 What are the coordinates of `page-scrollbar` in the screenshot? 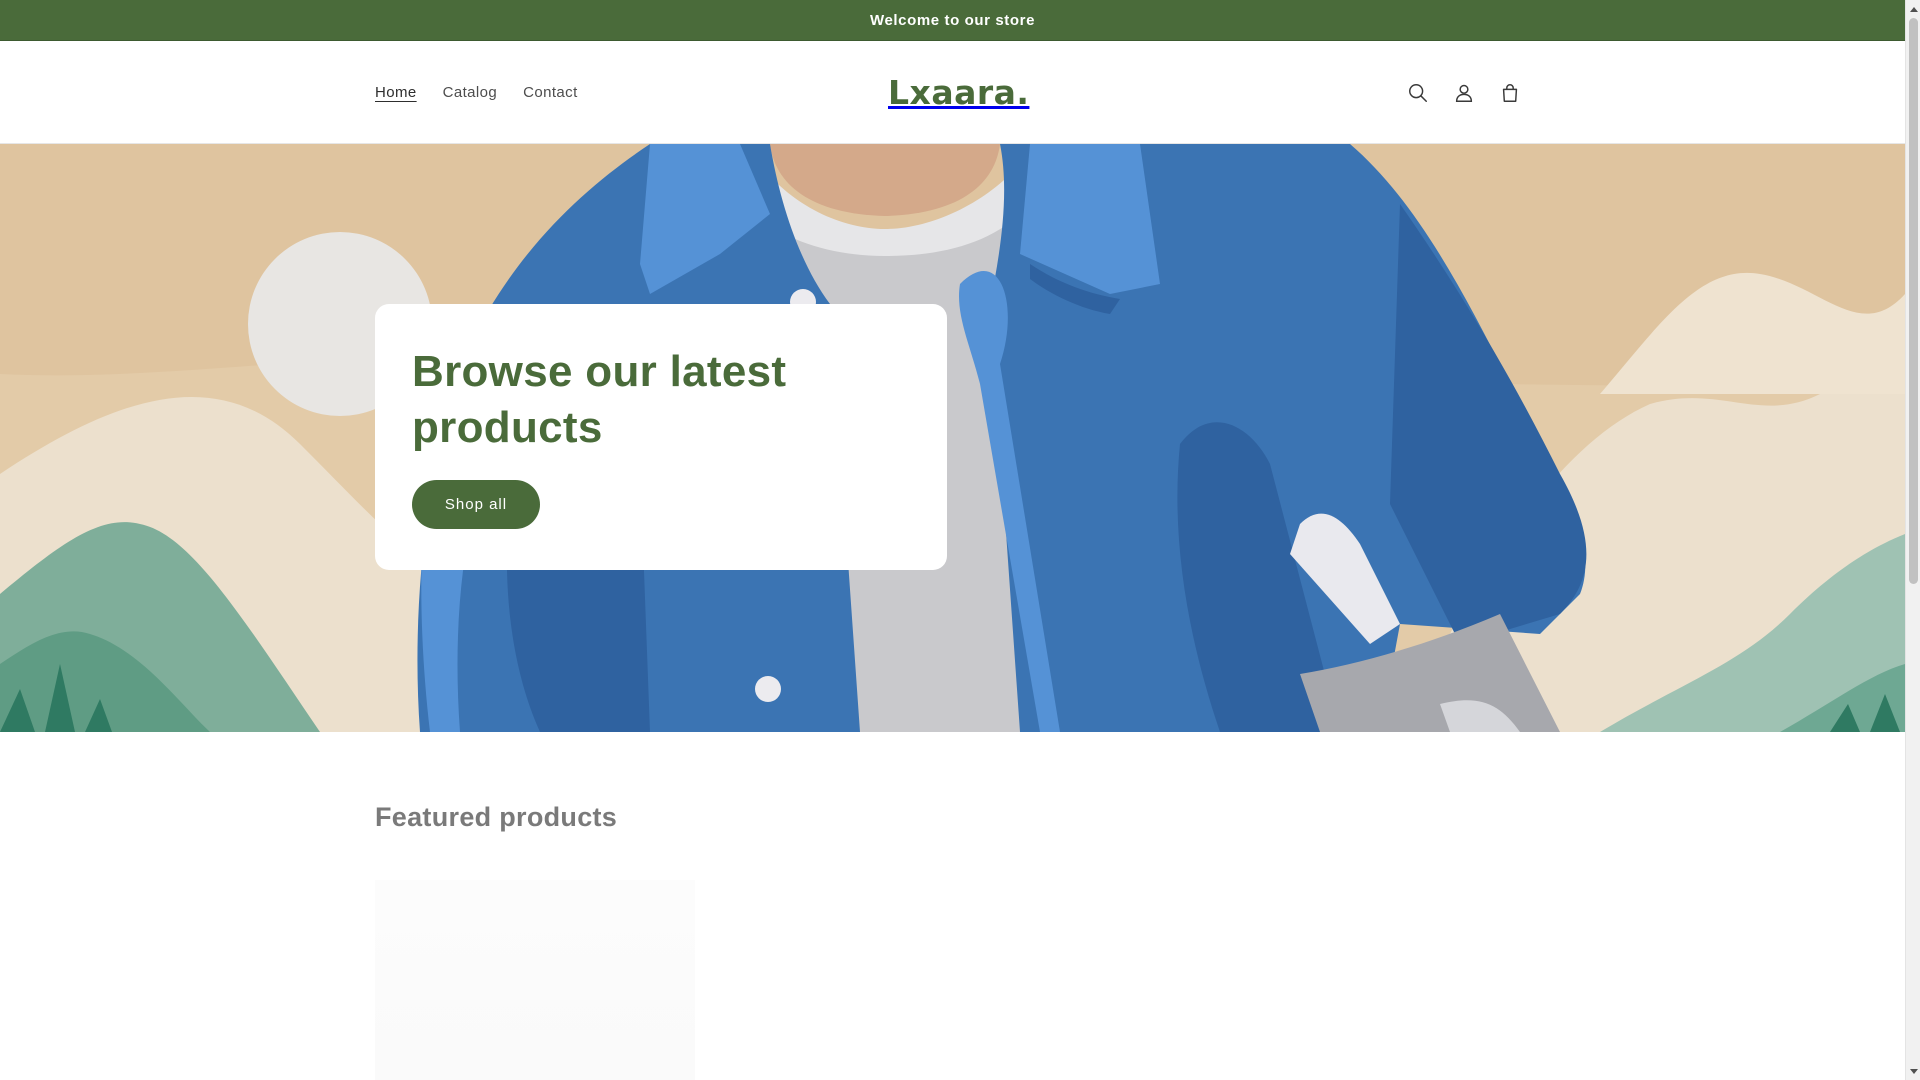 It's located at (1912, 540).